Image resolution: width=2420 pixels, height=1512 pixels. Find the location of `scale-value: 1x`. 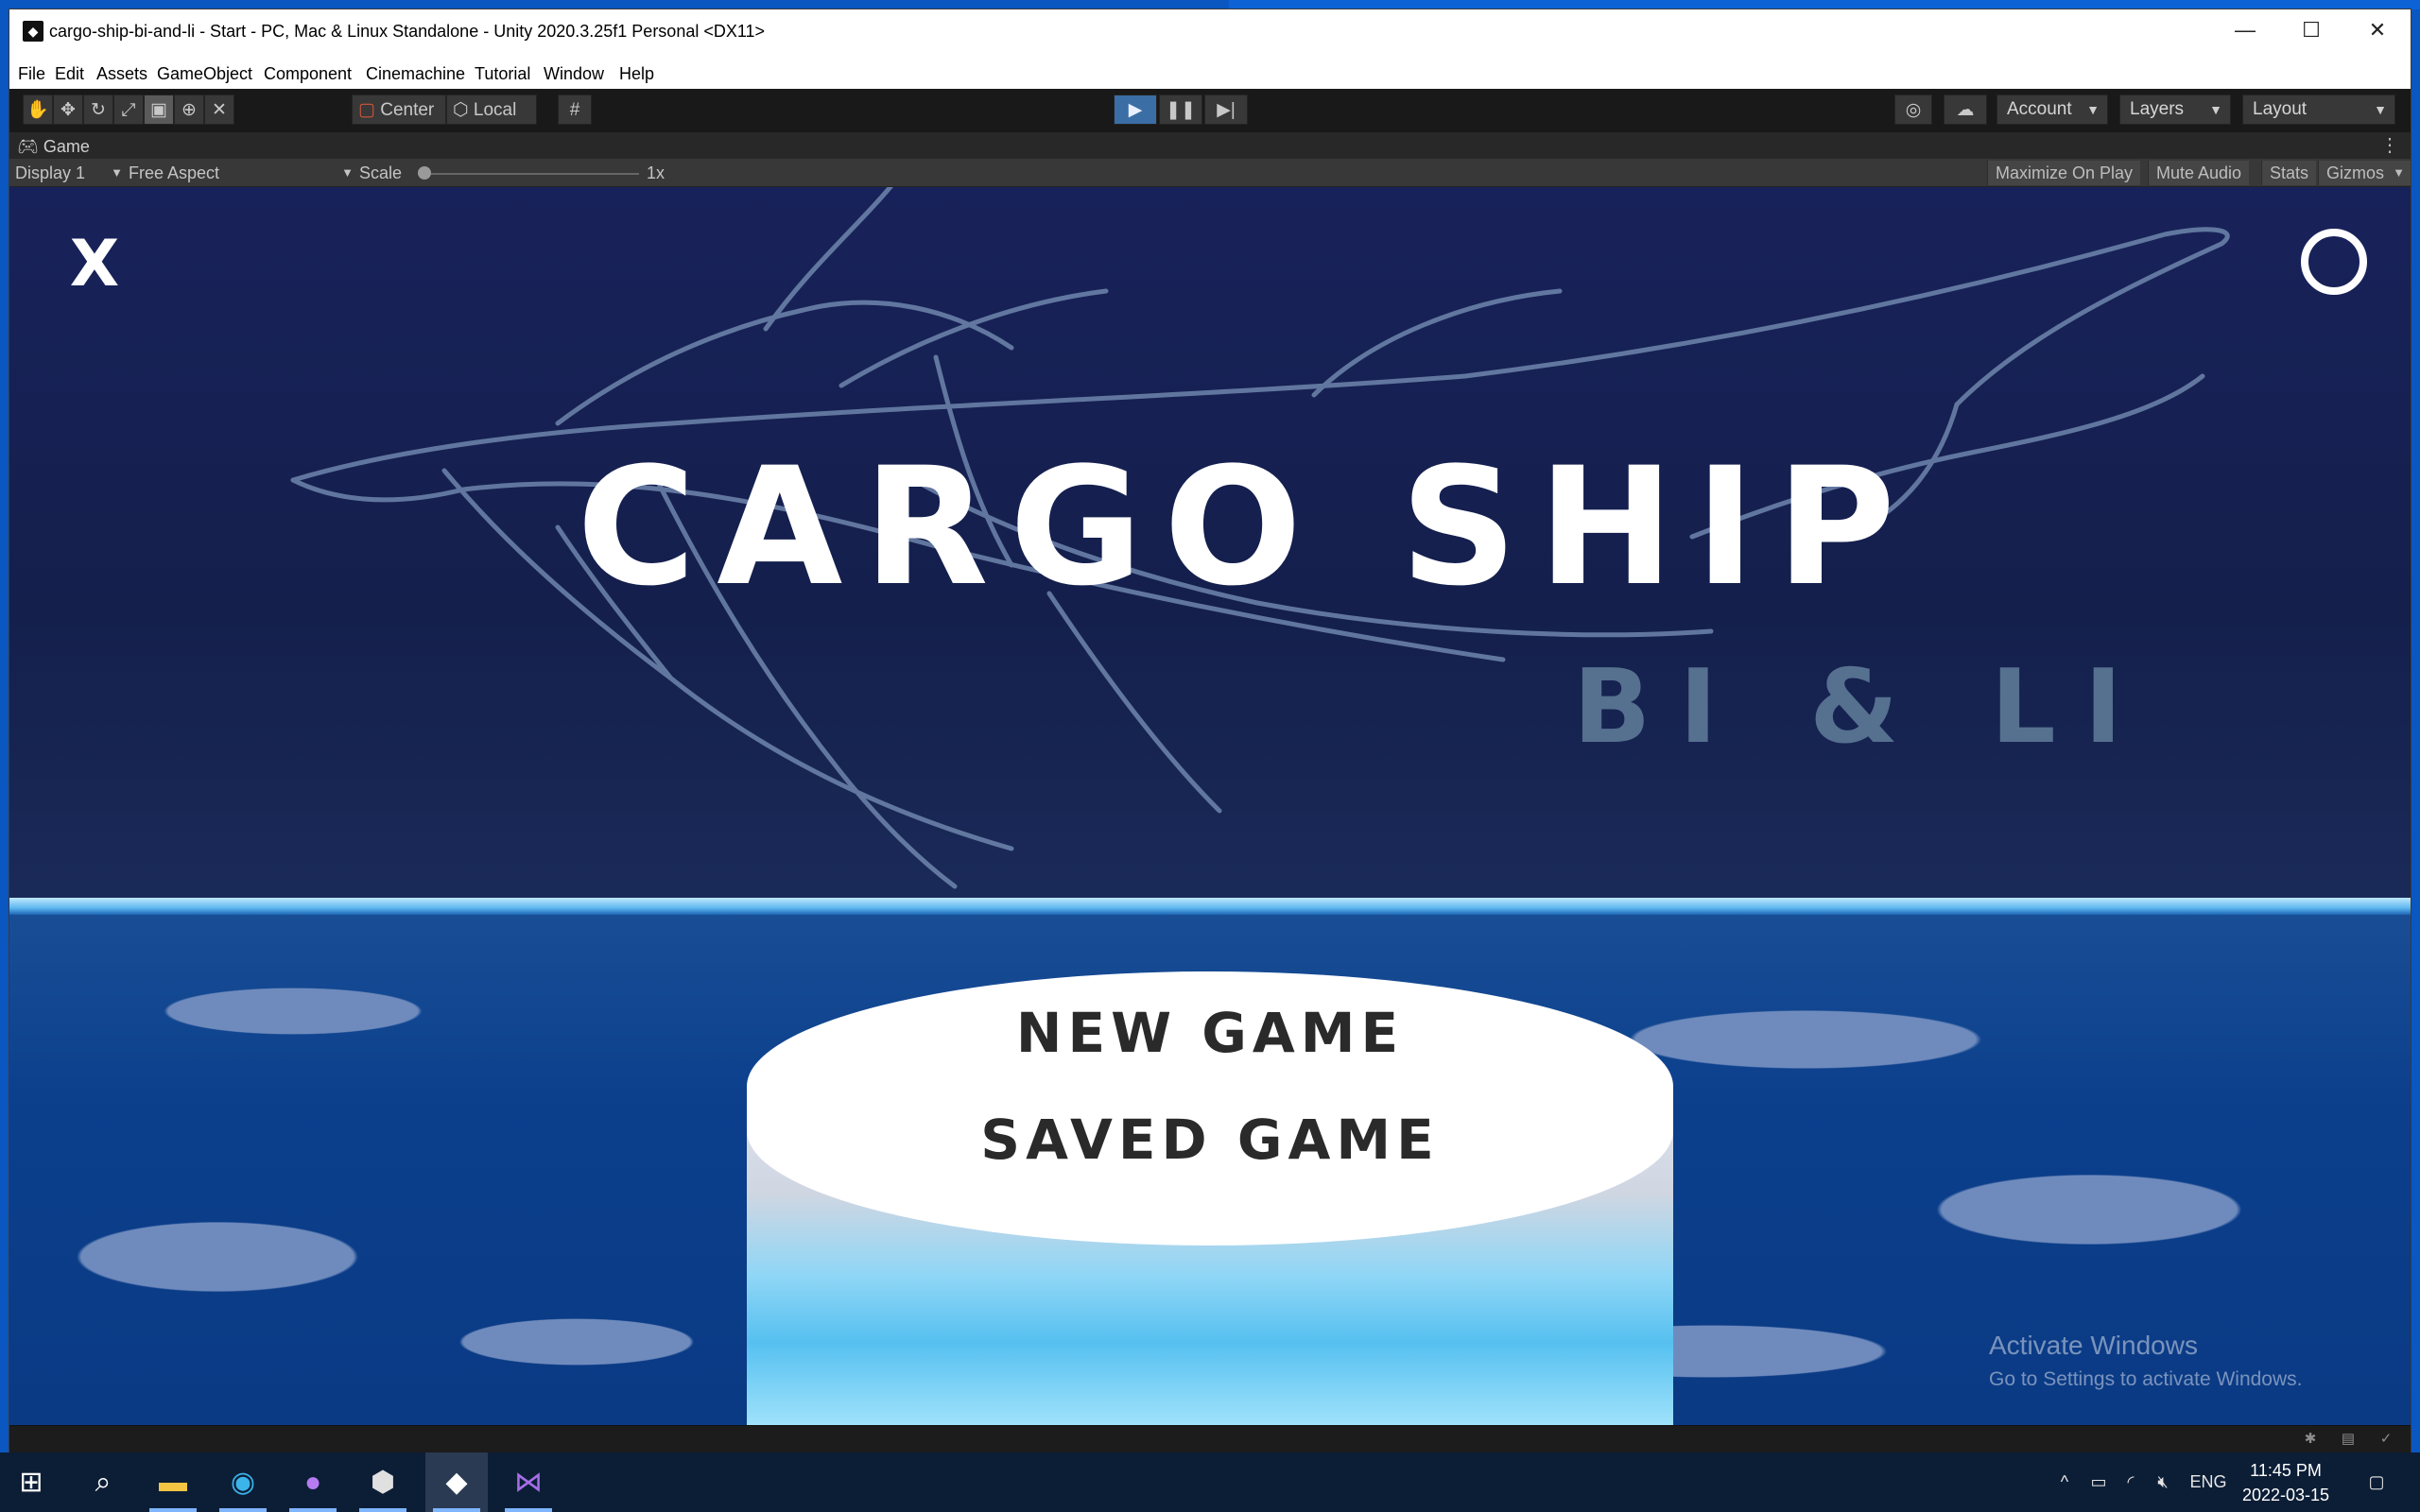

scale-value: 1x is located at coordinates (656, 172).